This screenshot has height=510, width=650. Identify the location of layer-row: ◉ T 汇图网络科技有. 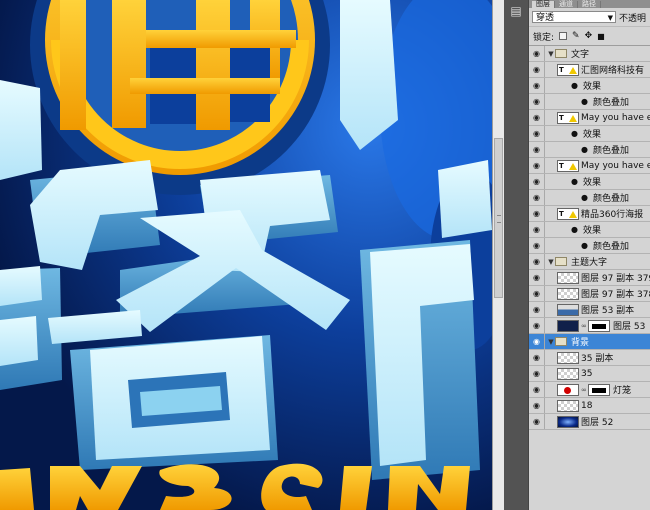
(589, 70).